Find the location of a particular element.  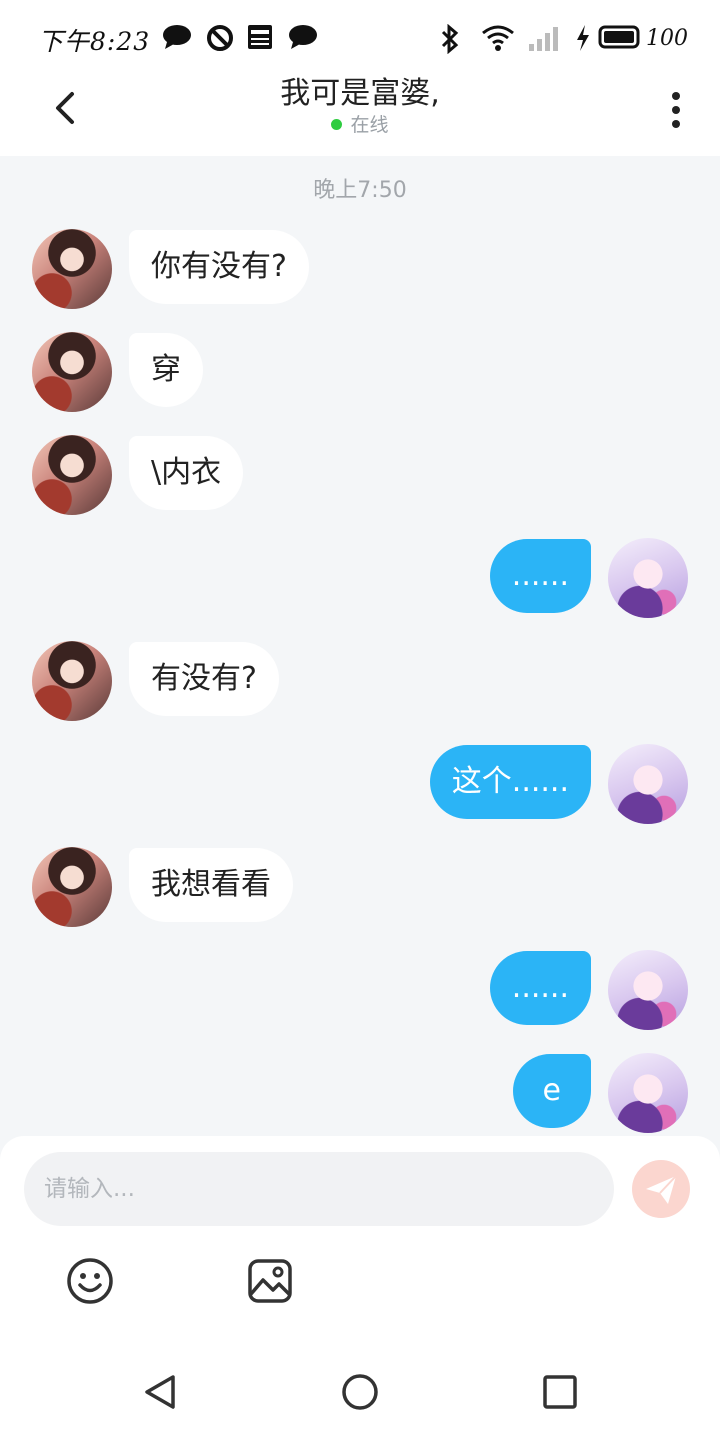

chat-header: 我可是富婆, 在线 is located at coordinates (360, 116).